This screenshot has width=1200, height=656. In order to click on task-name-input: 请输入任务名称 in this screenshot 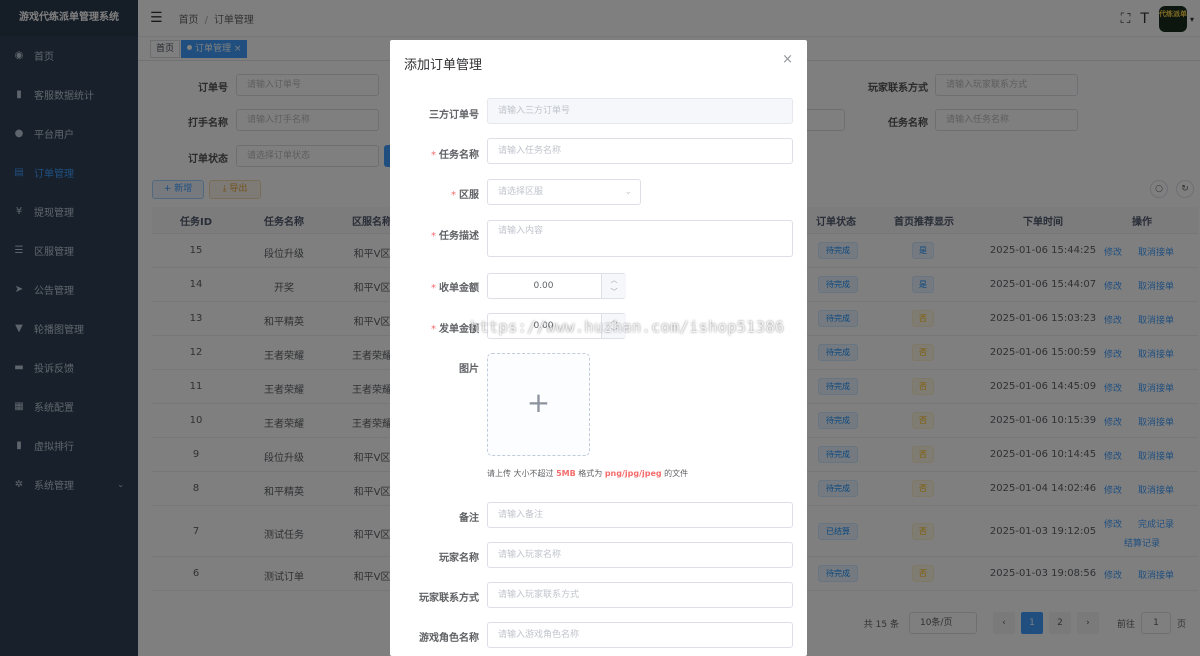, I will do `click(640, 151)`.